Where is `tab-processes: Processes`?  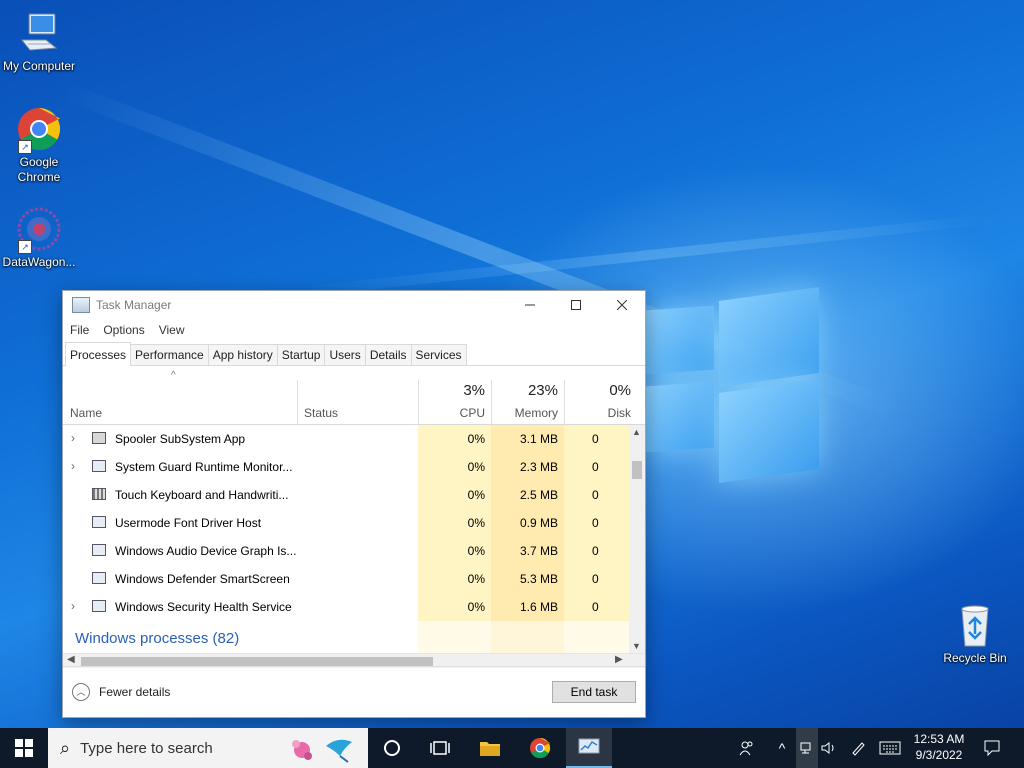 tab-processes: Processes is located at coordinates (98, 354).